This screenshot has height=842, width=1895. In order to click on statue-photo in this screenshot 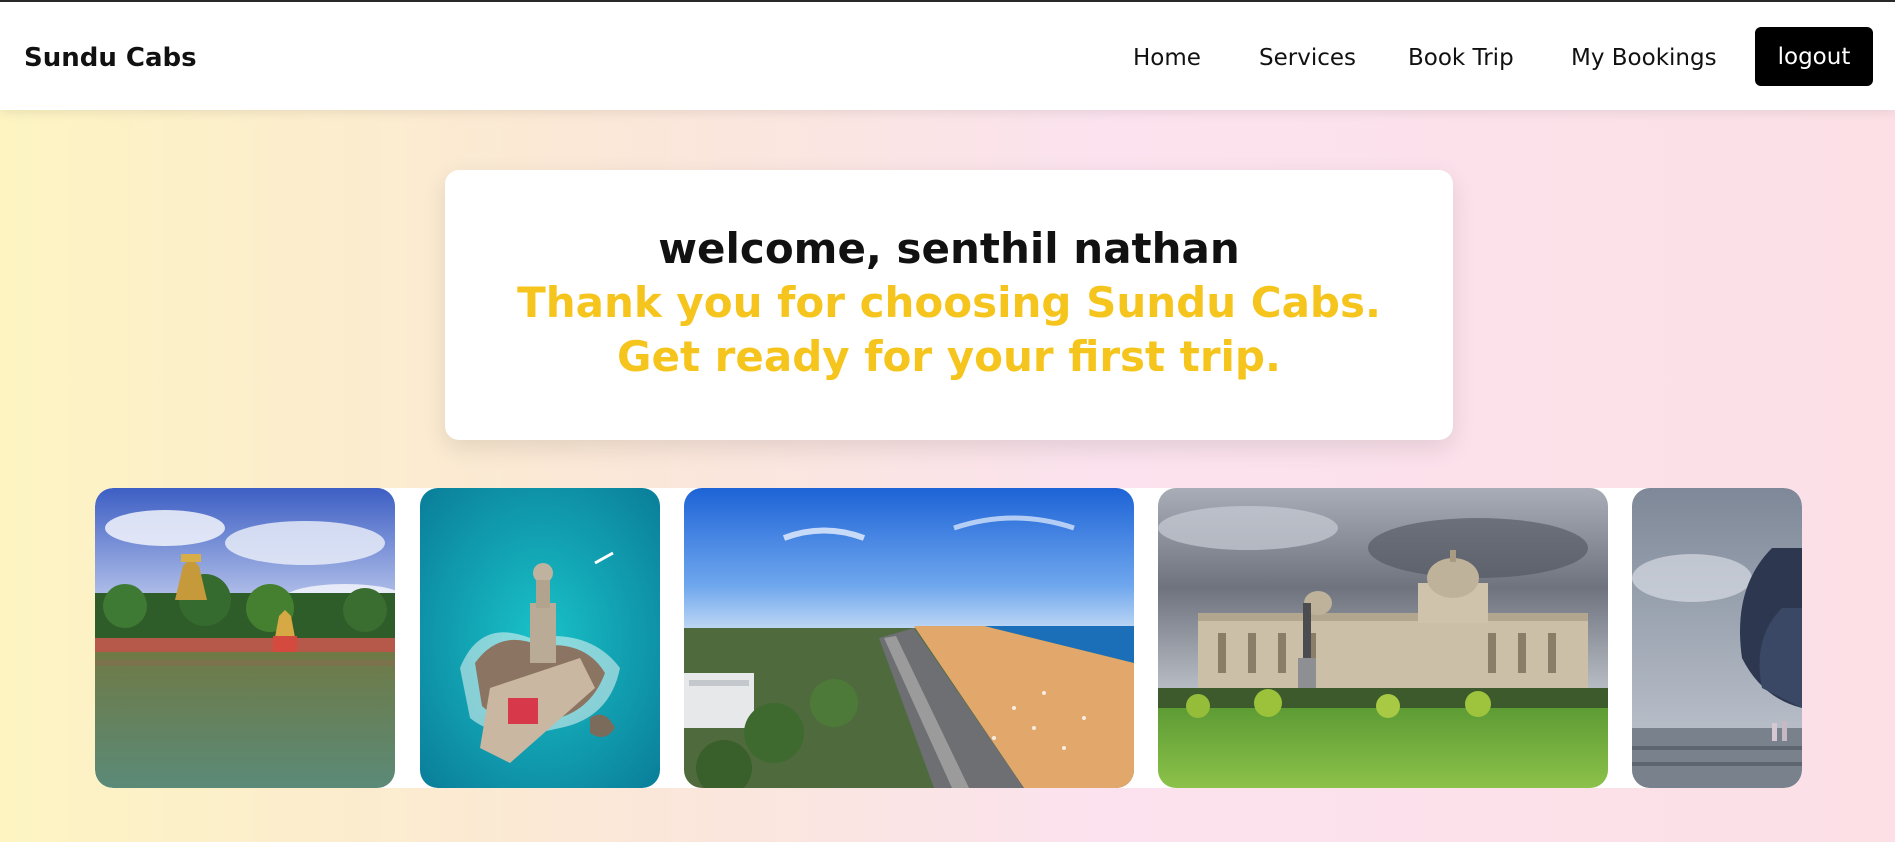, I will do `click(1717, 638)`.